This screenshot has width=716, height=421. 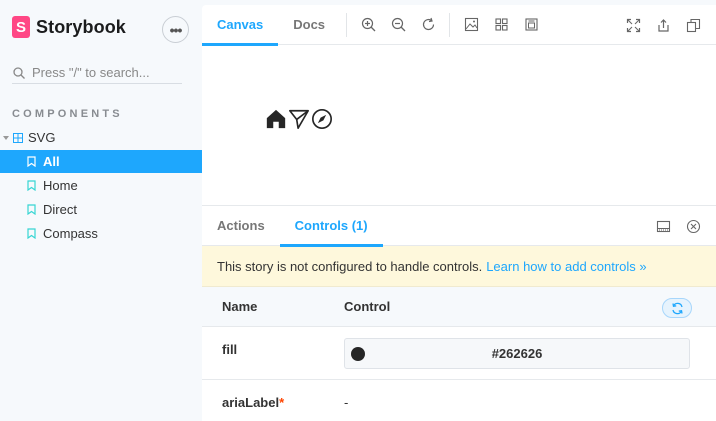 I want to click on sidebar-item-compass: Compass, so click(x=101, y=233).